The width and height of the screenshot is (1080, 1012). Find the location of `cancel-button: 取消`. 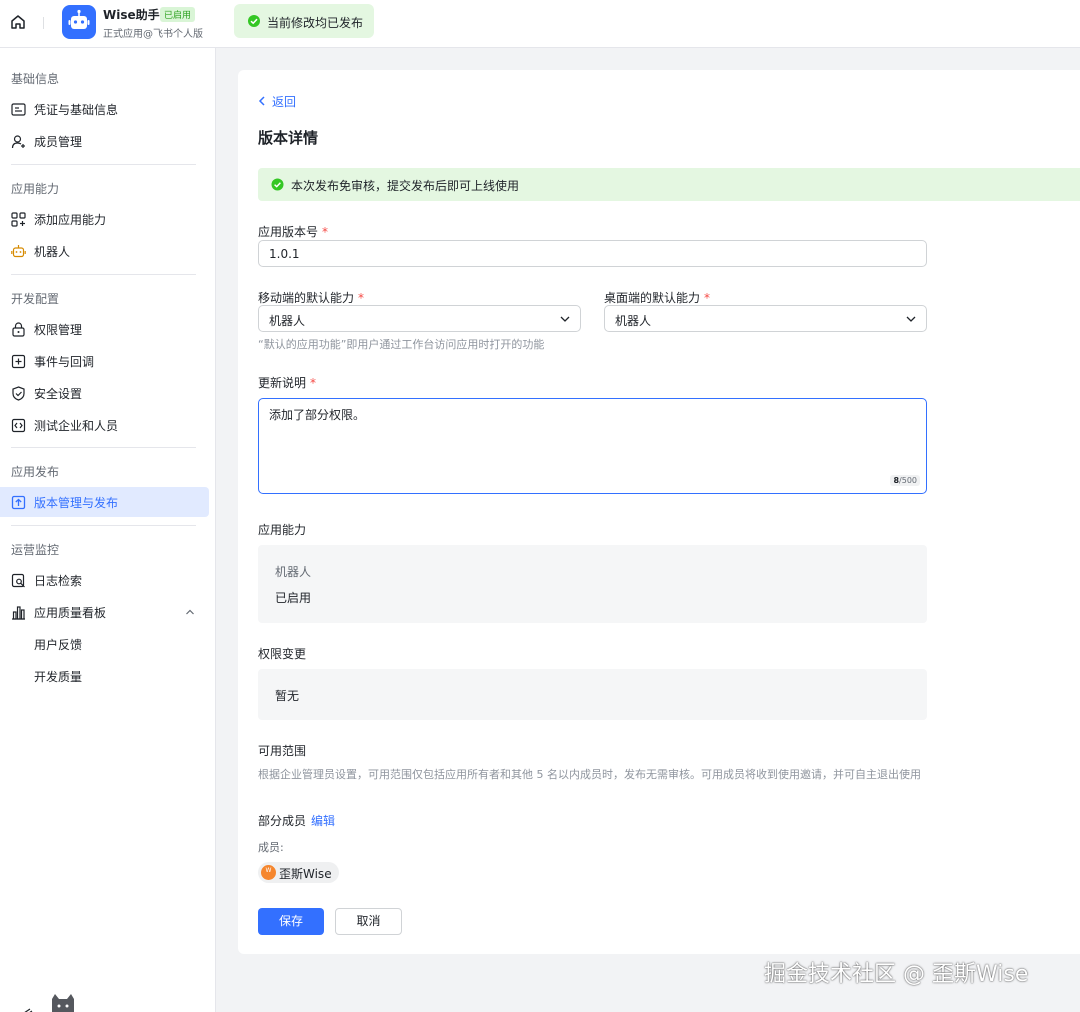

cancel-button: 取消 is located at coordinates (368, 921).